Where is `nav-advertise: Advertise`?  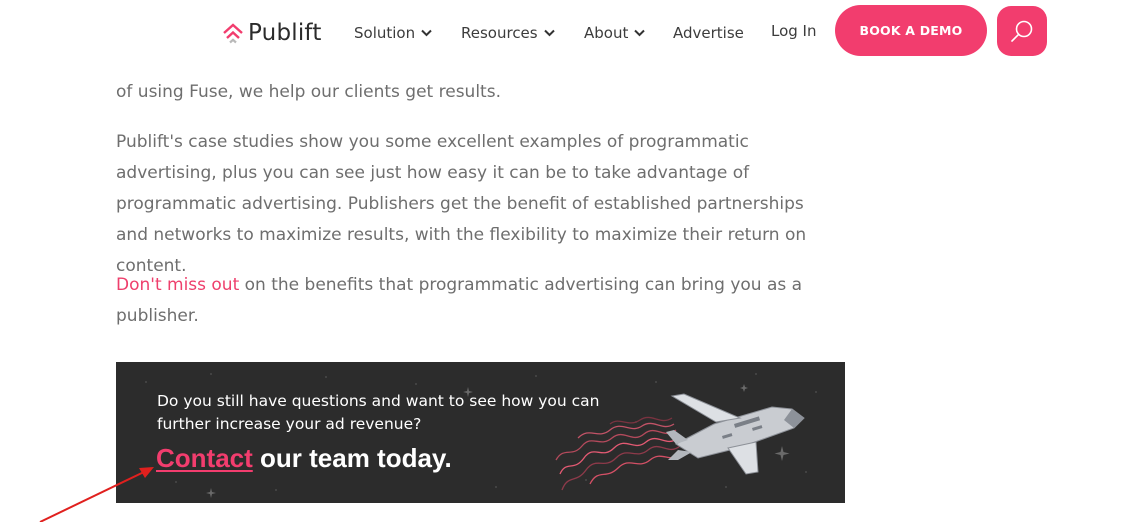
nav-advertise: Advertise is located at coordinates (708, 33).